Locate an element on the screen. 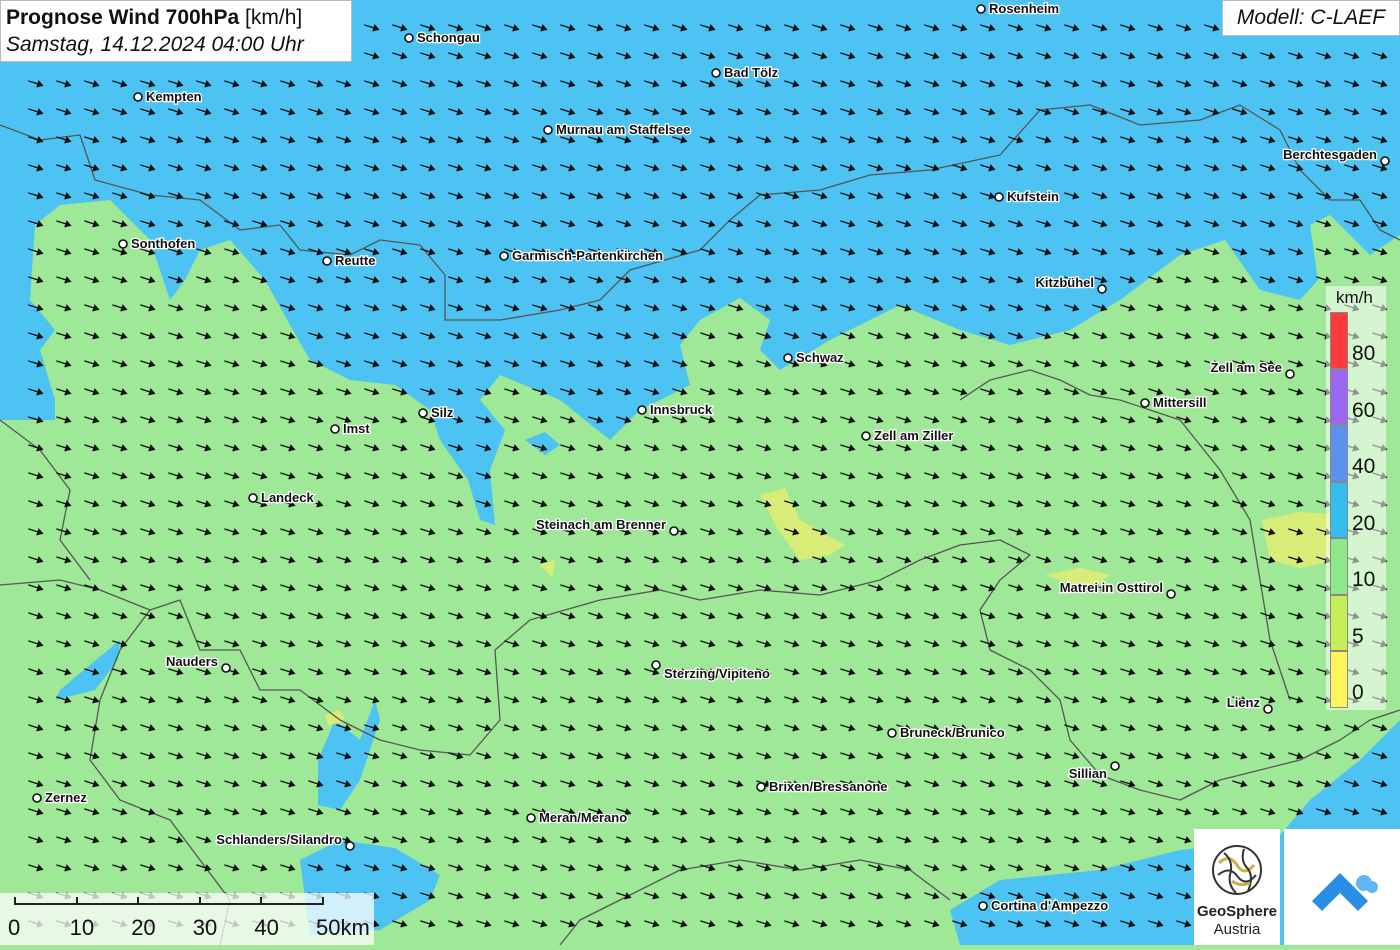  city-label: Silz is located at coordinates (442, 412).